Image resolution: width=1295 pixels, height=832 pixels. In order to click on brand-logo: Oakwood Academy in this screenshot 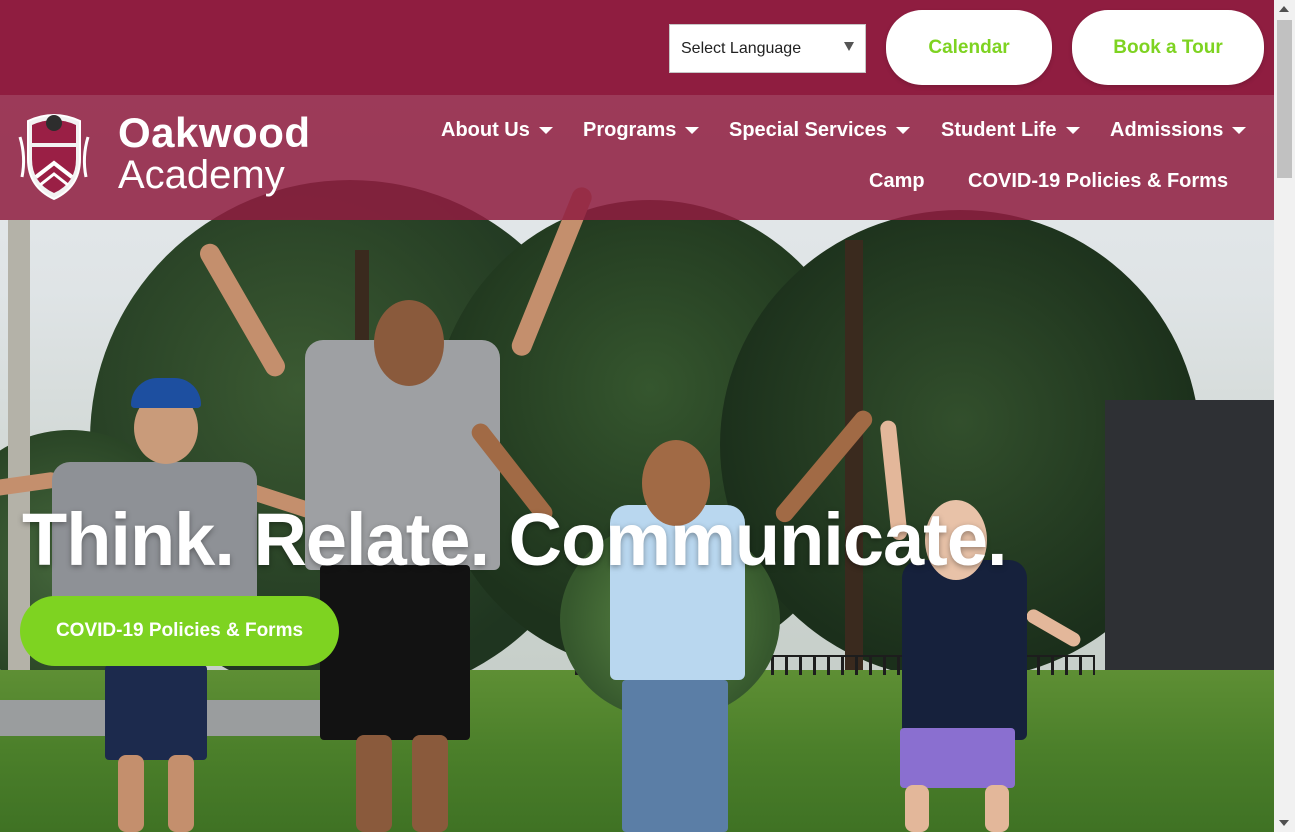, I will do `click(214, 153)`.